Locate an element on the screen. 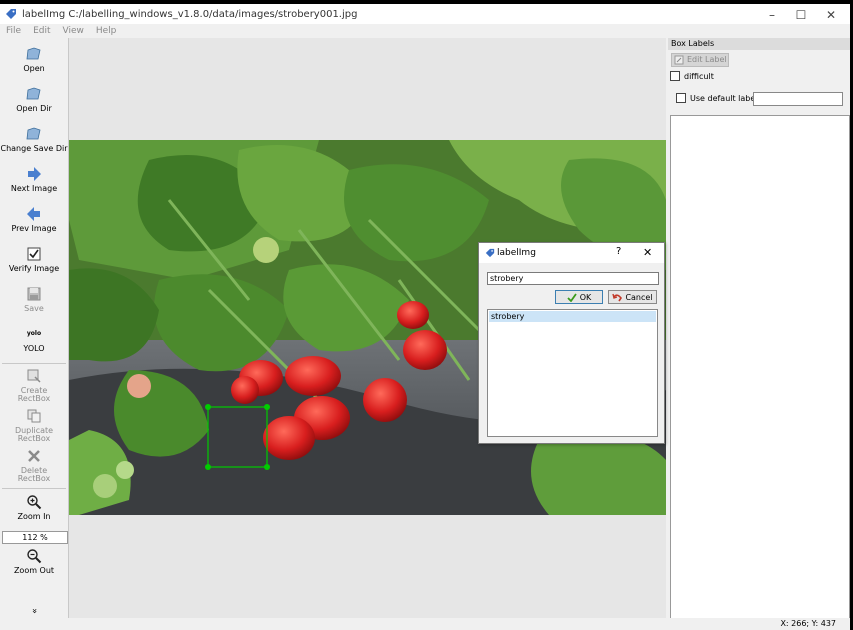 The image size is (853, 630). zoom-out-icon is located at coordinates (34, 556).